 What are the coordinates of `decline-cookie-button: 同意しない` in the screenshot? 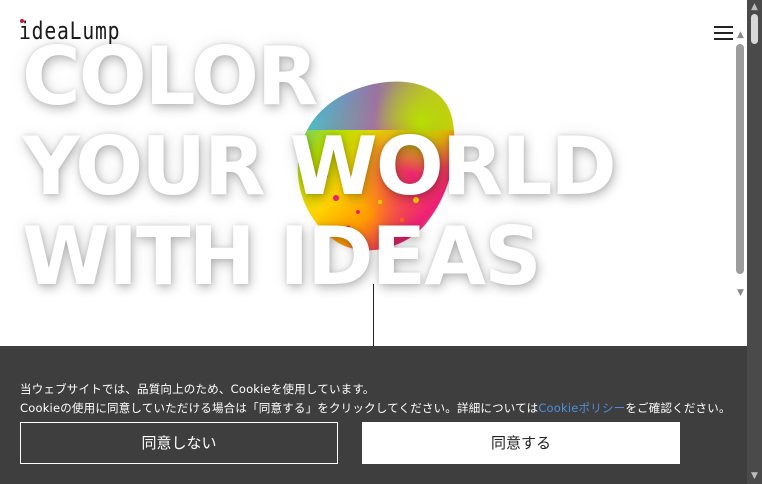 It's located at (179, 443).